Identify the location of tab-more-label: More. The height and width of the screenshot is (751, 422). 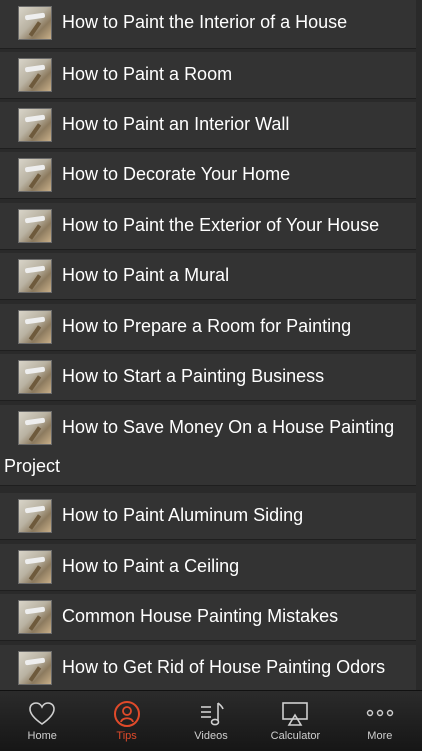
(380, 736).